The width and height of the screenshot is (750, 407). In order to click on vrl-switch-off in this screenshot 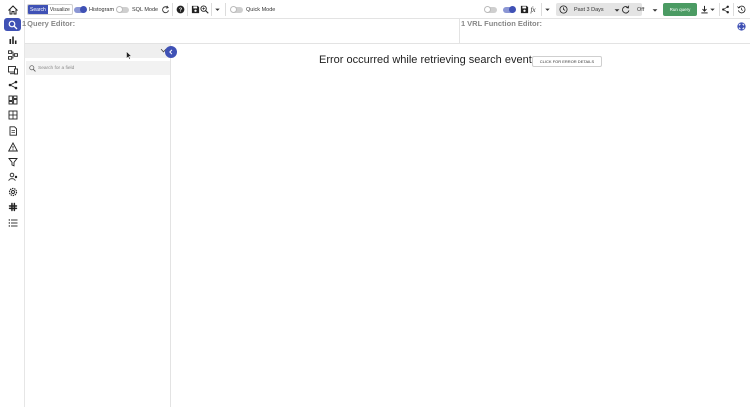, I will do `click(490, 9)`.